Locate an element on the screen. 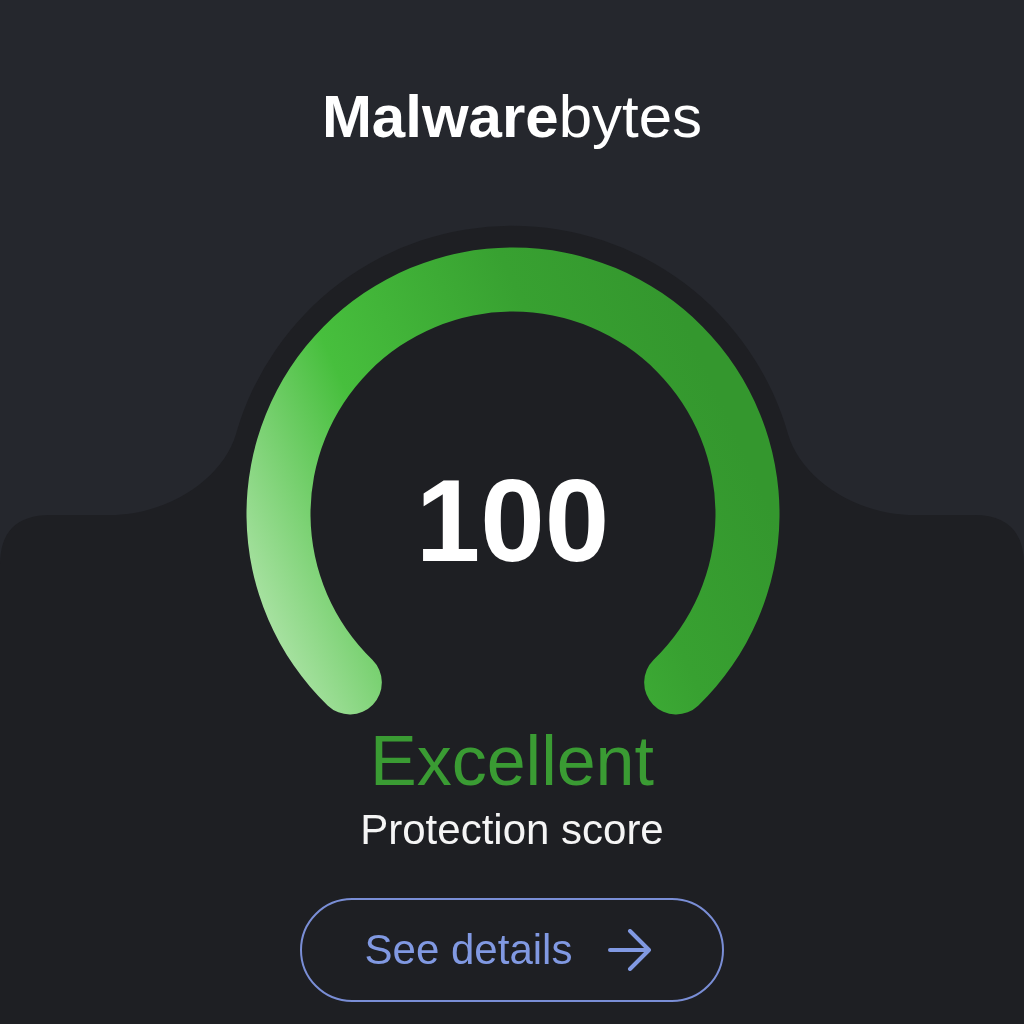 This screenshot has width=1024, height=1024. see-details-button: See details is located at coordinates (512, 950).